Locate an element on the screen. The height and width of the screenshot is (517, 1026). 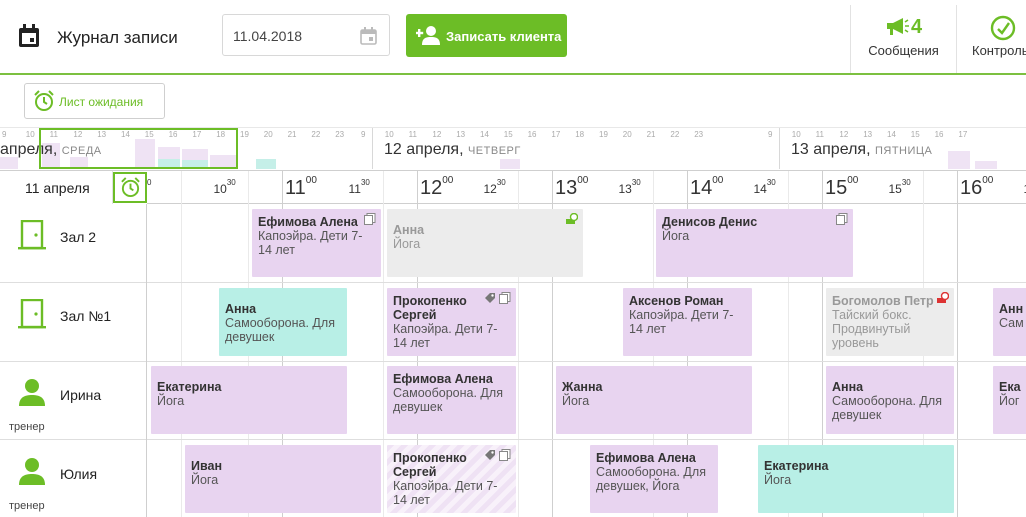
megaphone-icon is located at coordinates (898, 26).